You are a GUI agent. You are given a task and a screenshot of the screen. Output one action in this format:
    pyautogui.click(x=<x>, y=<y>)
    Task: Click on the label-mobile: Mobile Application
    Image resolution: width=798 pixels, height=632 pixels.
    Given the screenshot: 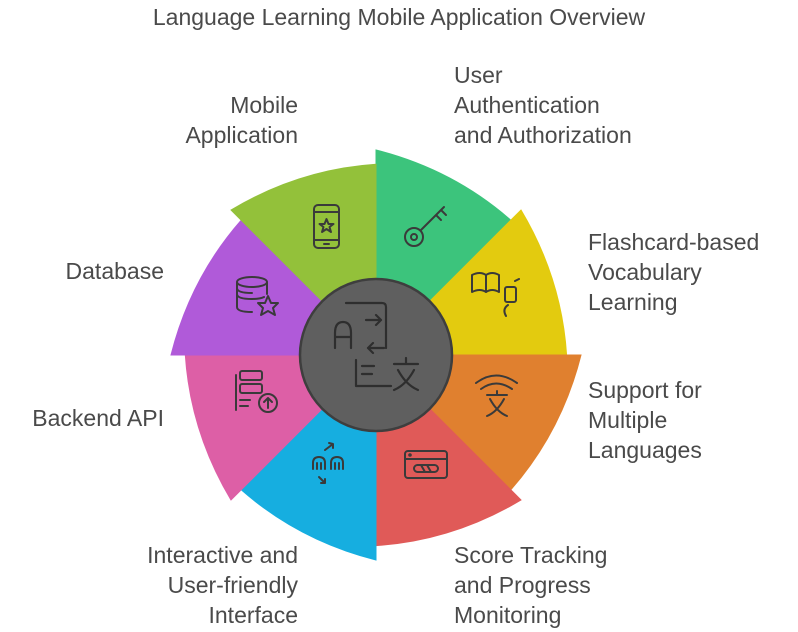 What is the action you would take?
    pyautogui.click(x=241, y=120)
    